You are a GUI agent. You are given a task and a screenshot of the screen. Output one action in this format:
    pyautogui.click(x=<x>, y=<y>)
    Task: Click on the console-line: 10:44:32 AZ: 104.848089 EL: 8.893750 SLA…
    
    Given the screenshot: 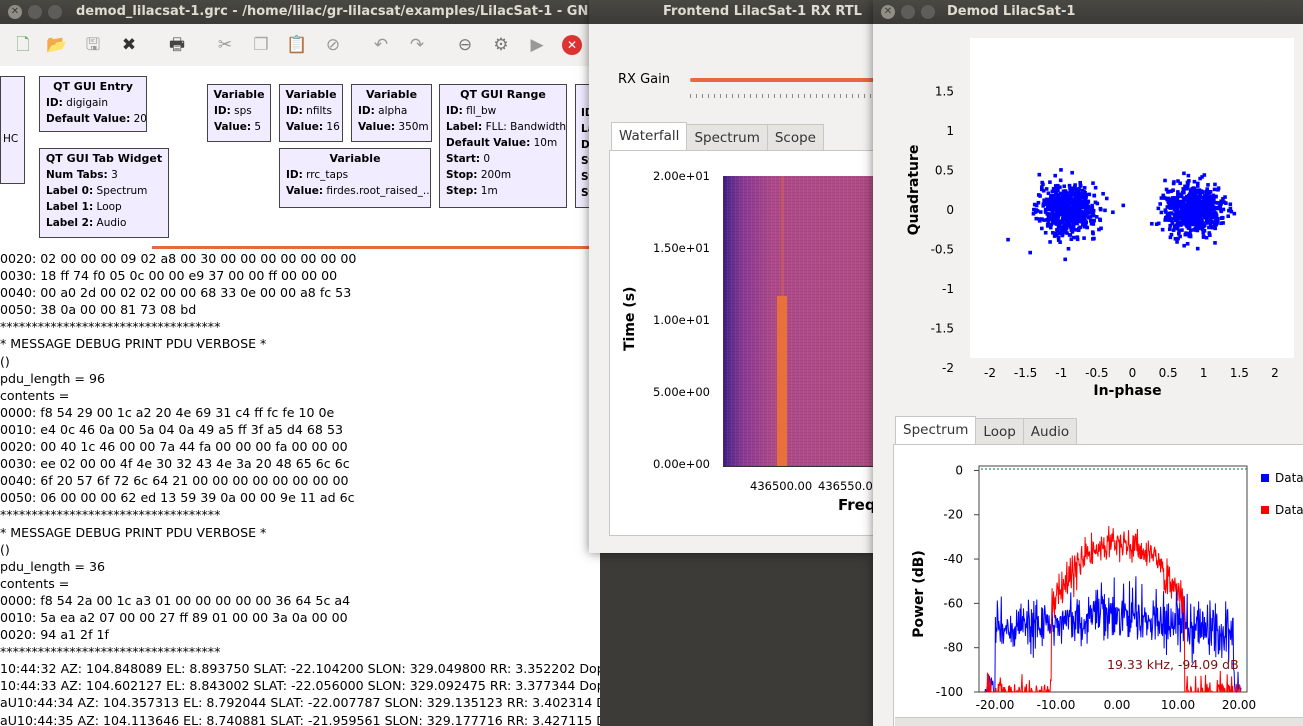 What is the action you would take?
    pyautogui.click(x=300, y=669)
    